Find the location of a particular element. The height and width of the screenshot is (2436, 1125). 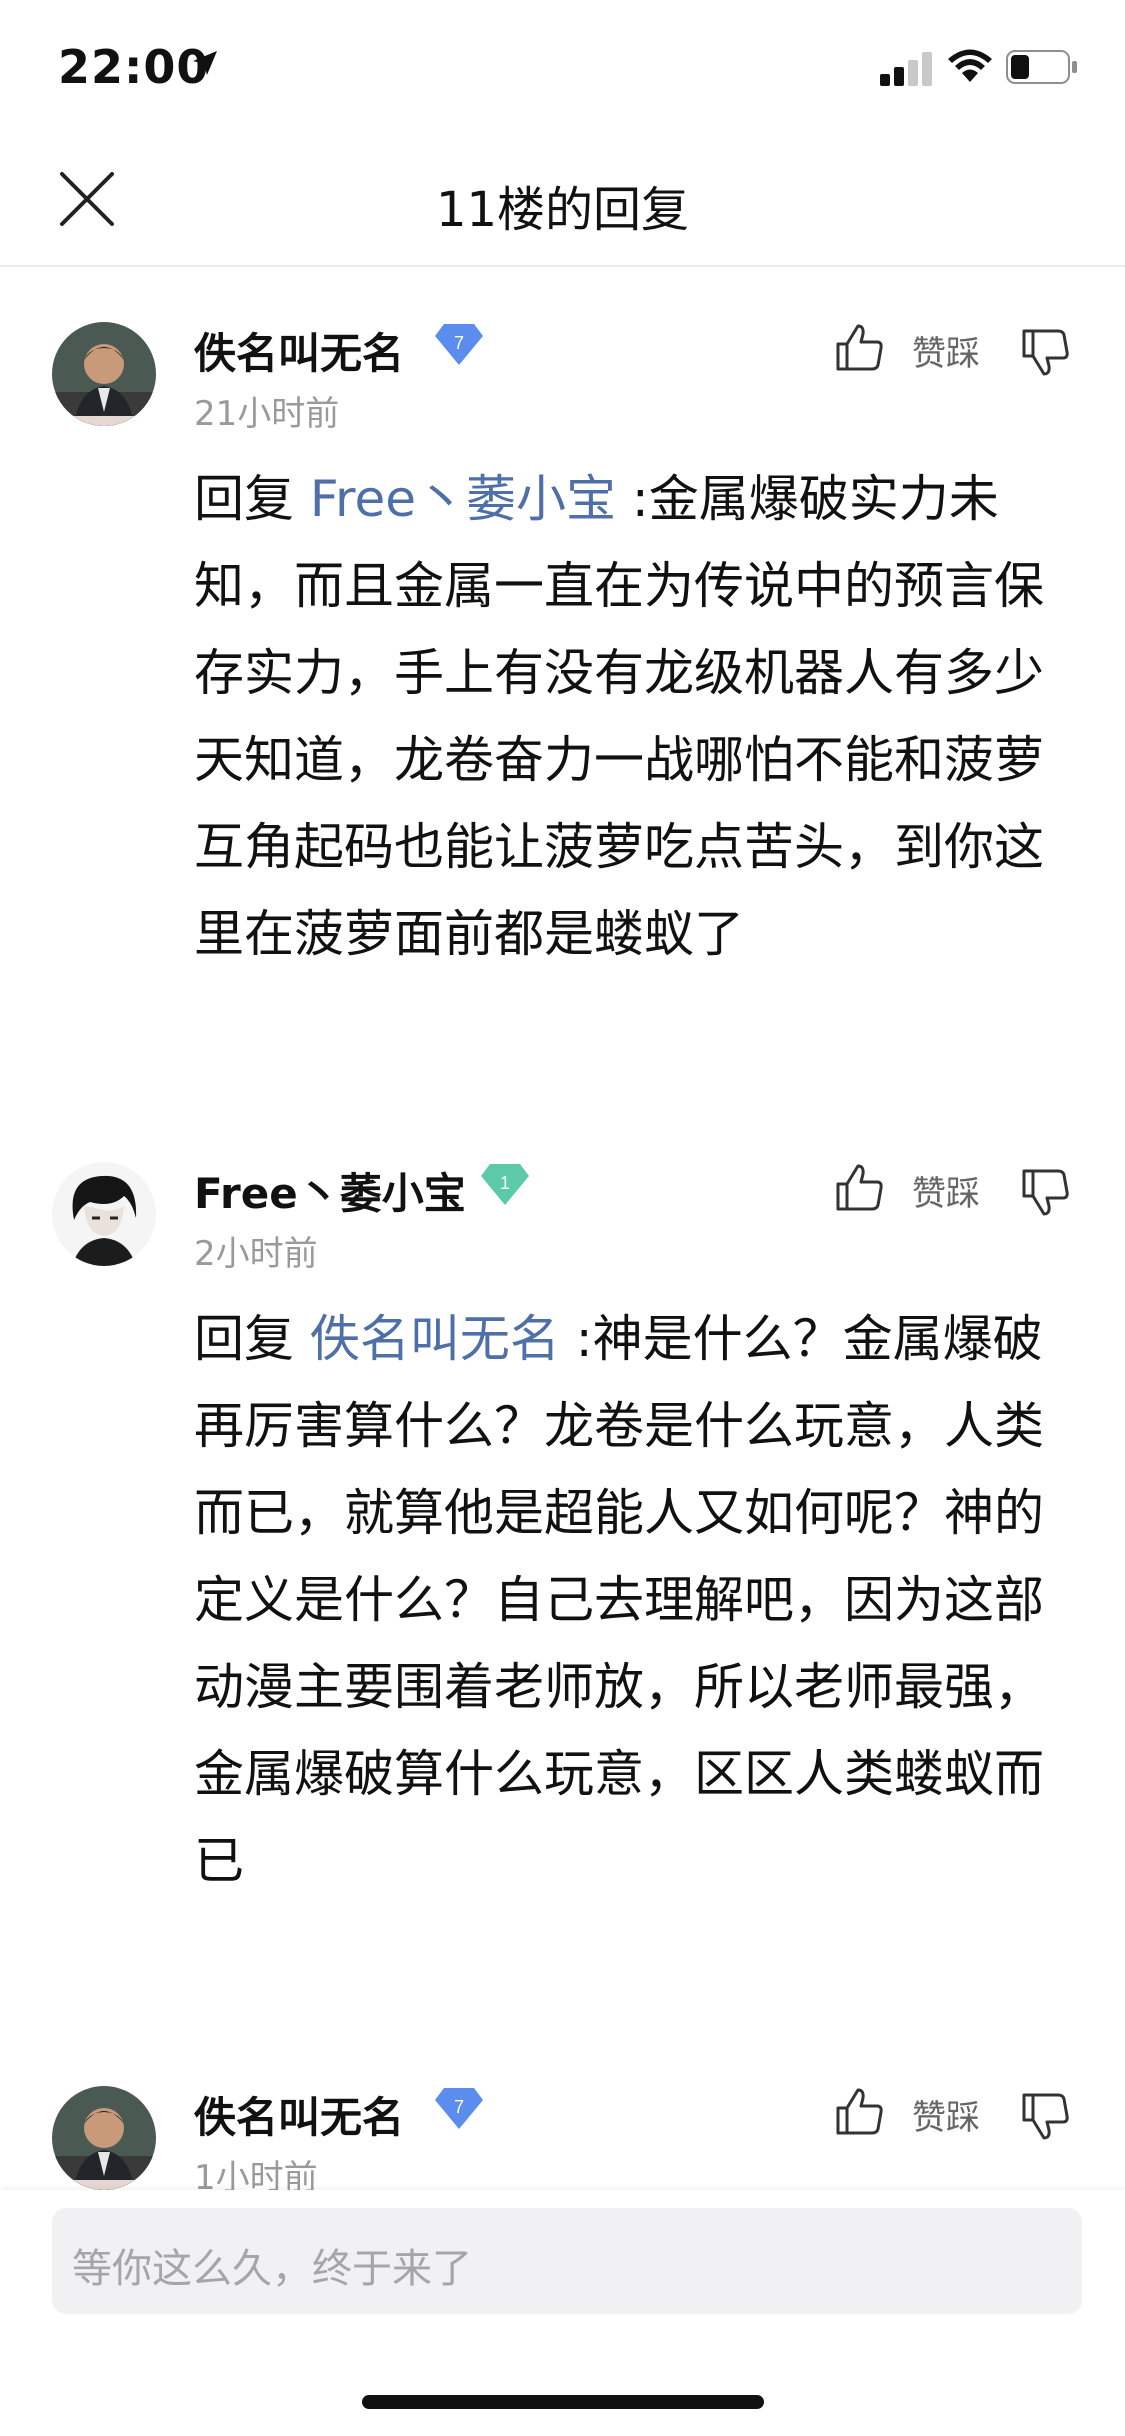

reply-placeholder: 等你这么久，终于来了 is located at coordinates (272, 2269).